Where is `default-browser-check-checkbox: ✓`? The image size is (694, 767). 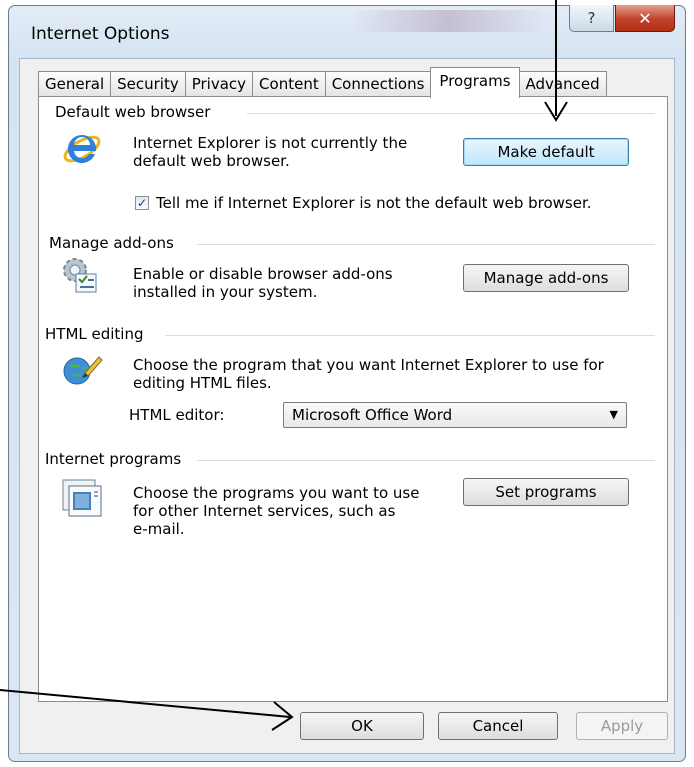 default-browser-check-checkbox: ✓ is located at coordinates (142, 203).